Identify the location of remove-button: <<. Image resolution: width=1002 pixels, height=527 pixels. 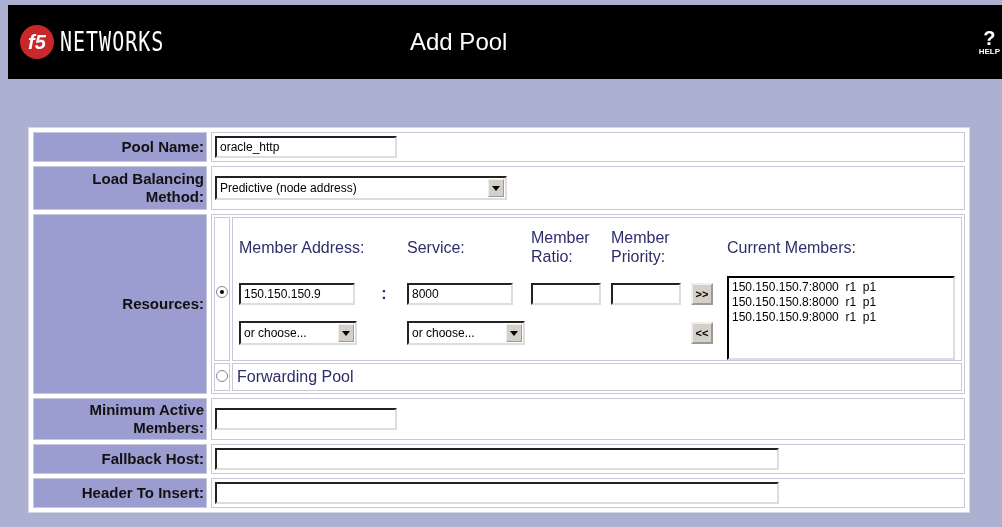
(702, 333).